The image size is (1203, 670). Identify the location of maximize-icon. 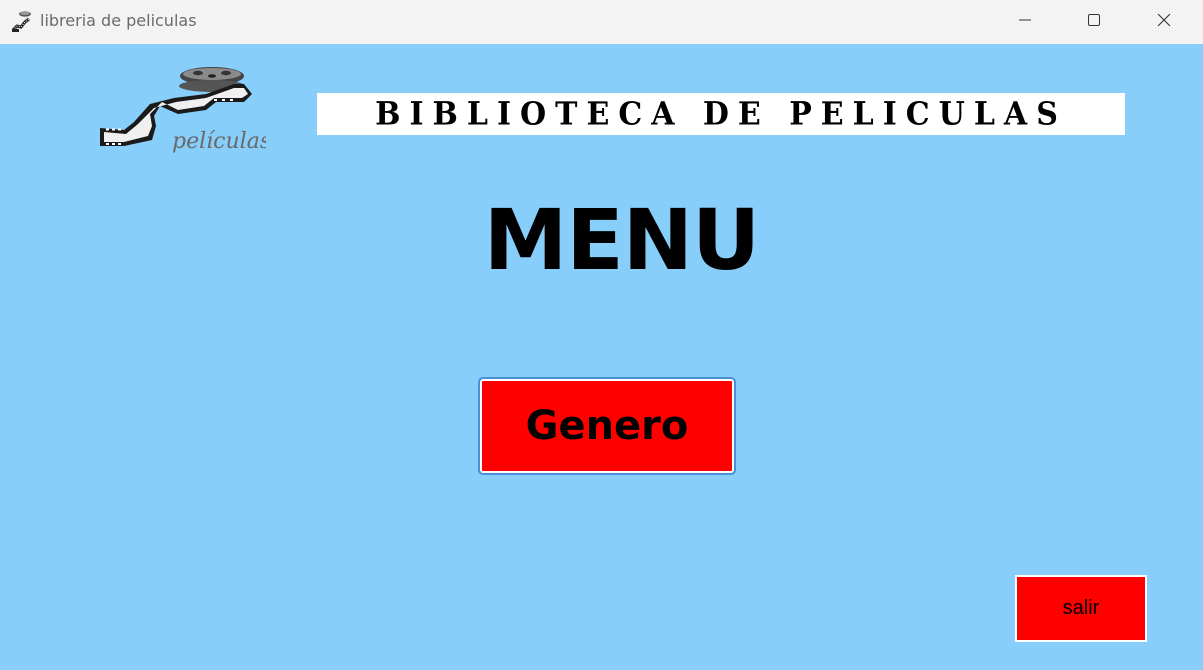
(1094, 22).